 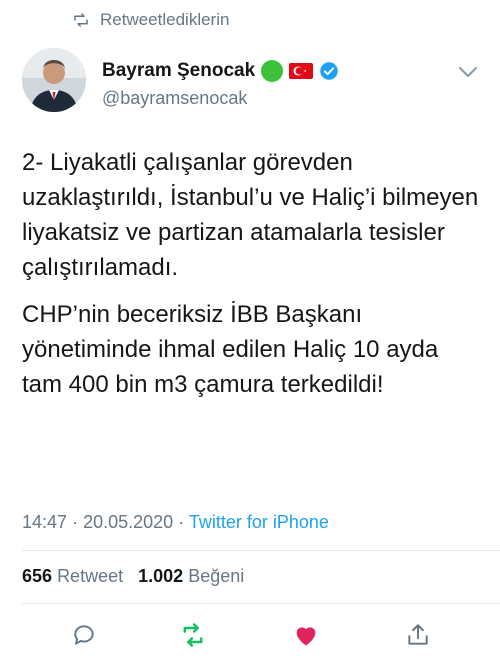 I want to click on turkey-flag-icon, so click(x=301, y=71).